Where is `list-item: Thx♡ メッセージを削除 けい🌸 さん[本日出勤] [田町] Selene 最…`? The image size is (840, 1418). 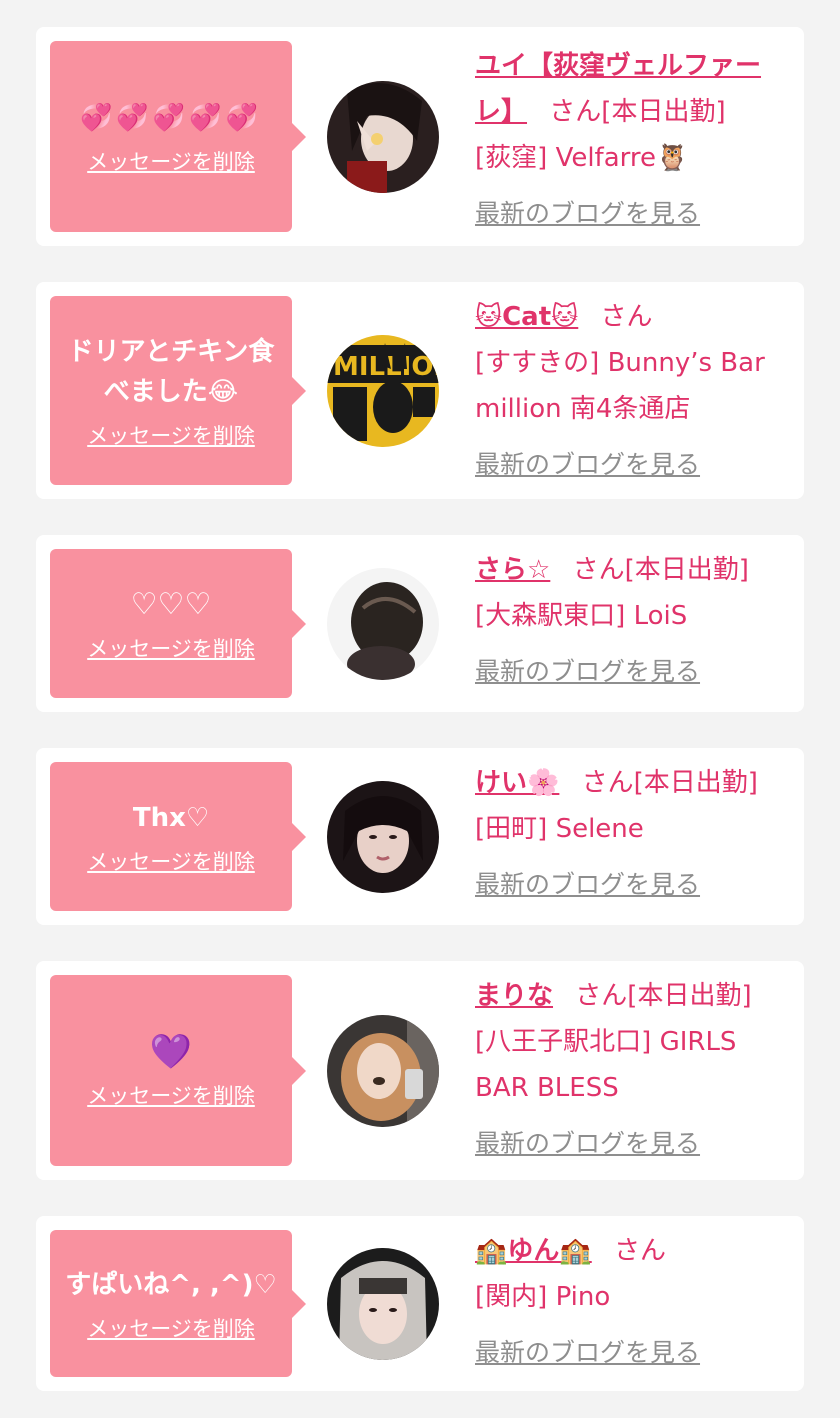
list-item: Thx♡ メッセージを削除 けい🌸 さん[本日出勤] [田町] Selene 最… is located at coordinates (420, 836).